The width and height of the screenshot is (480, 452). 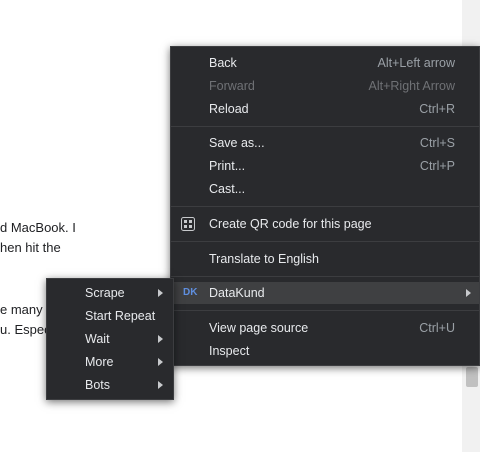 I want to click on scrollbar-thumb, so click(x=472, y=377).